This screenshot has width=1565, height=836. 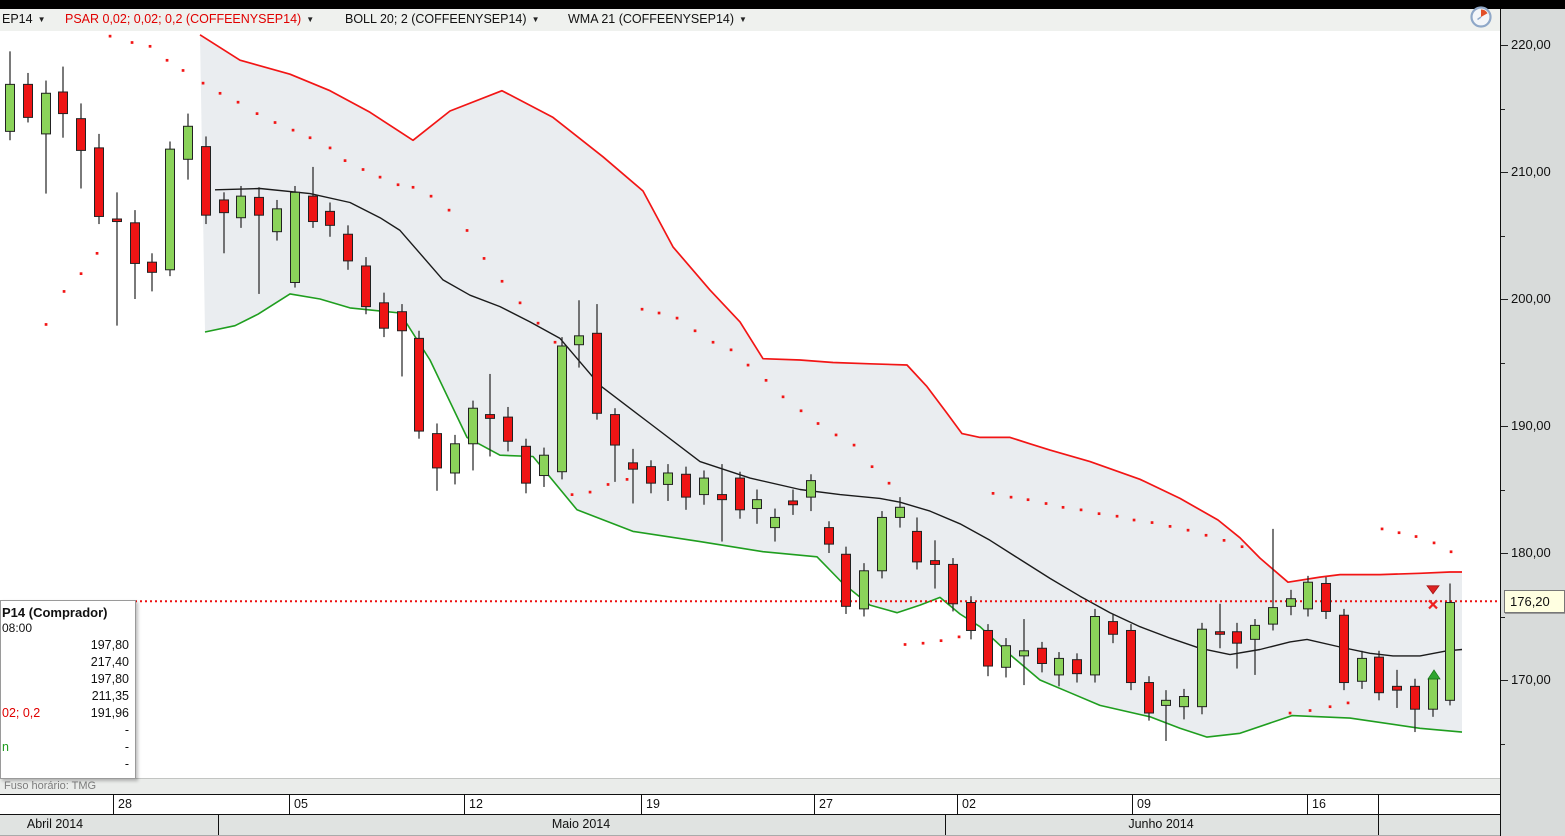 I want to click on price-tick, so click(x=1504, y=172).